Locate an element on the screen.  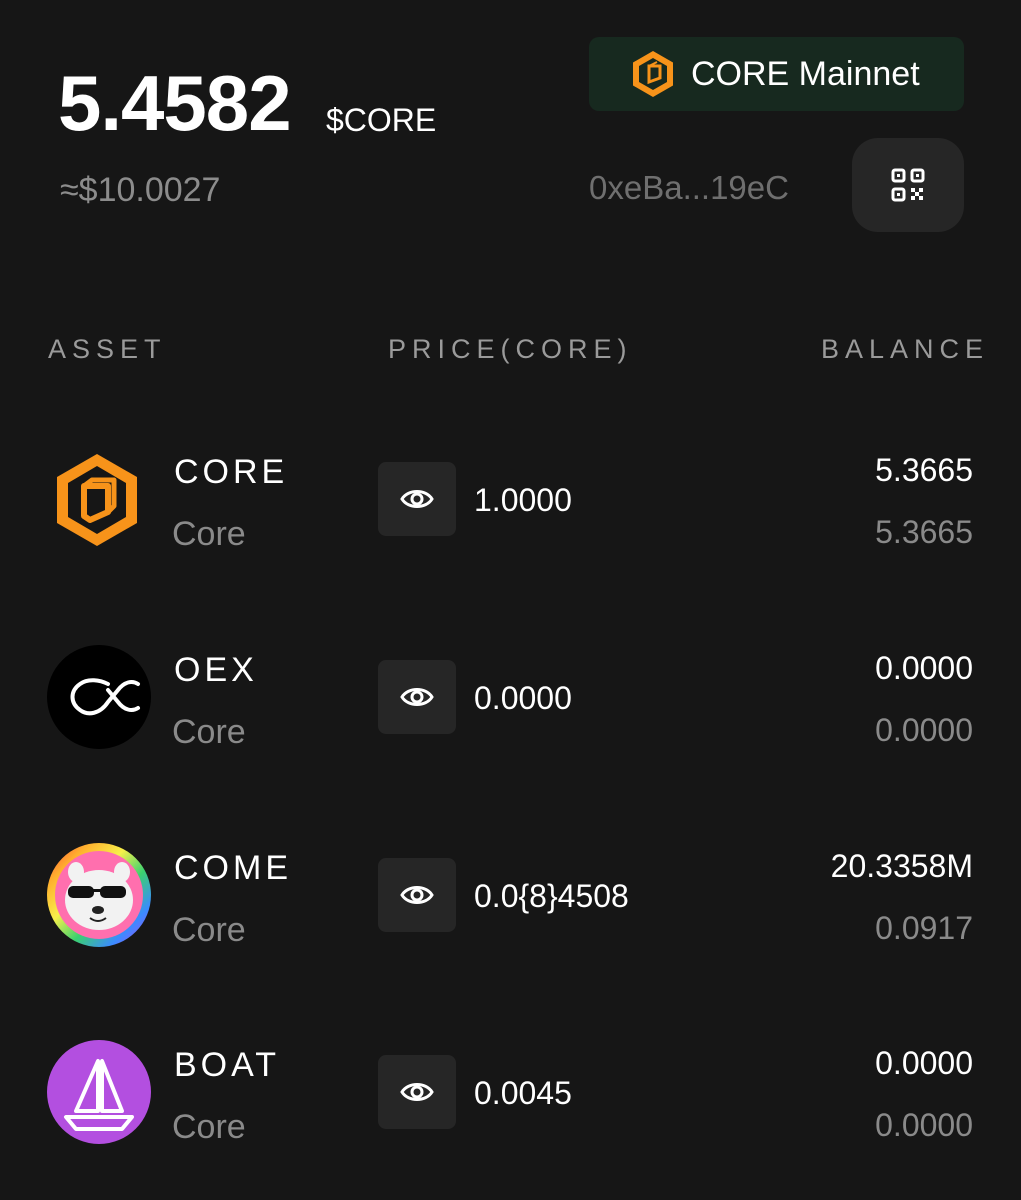
token-balance-value: 0.0917 is located at coordinates (924, 928).